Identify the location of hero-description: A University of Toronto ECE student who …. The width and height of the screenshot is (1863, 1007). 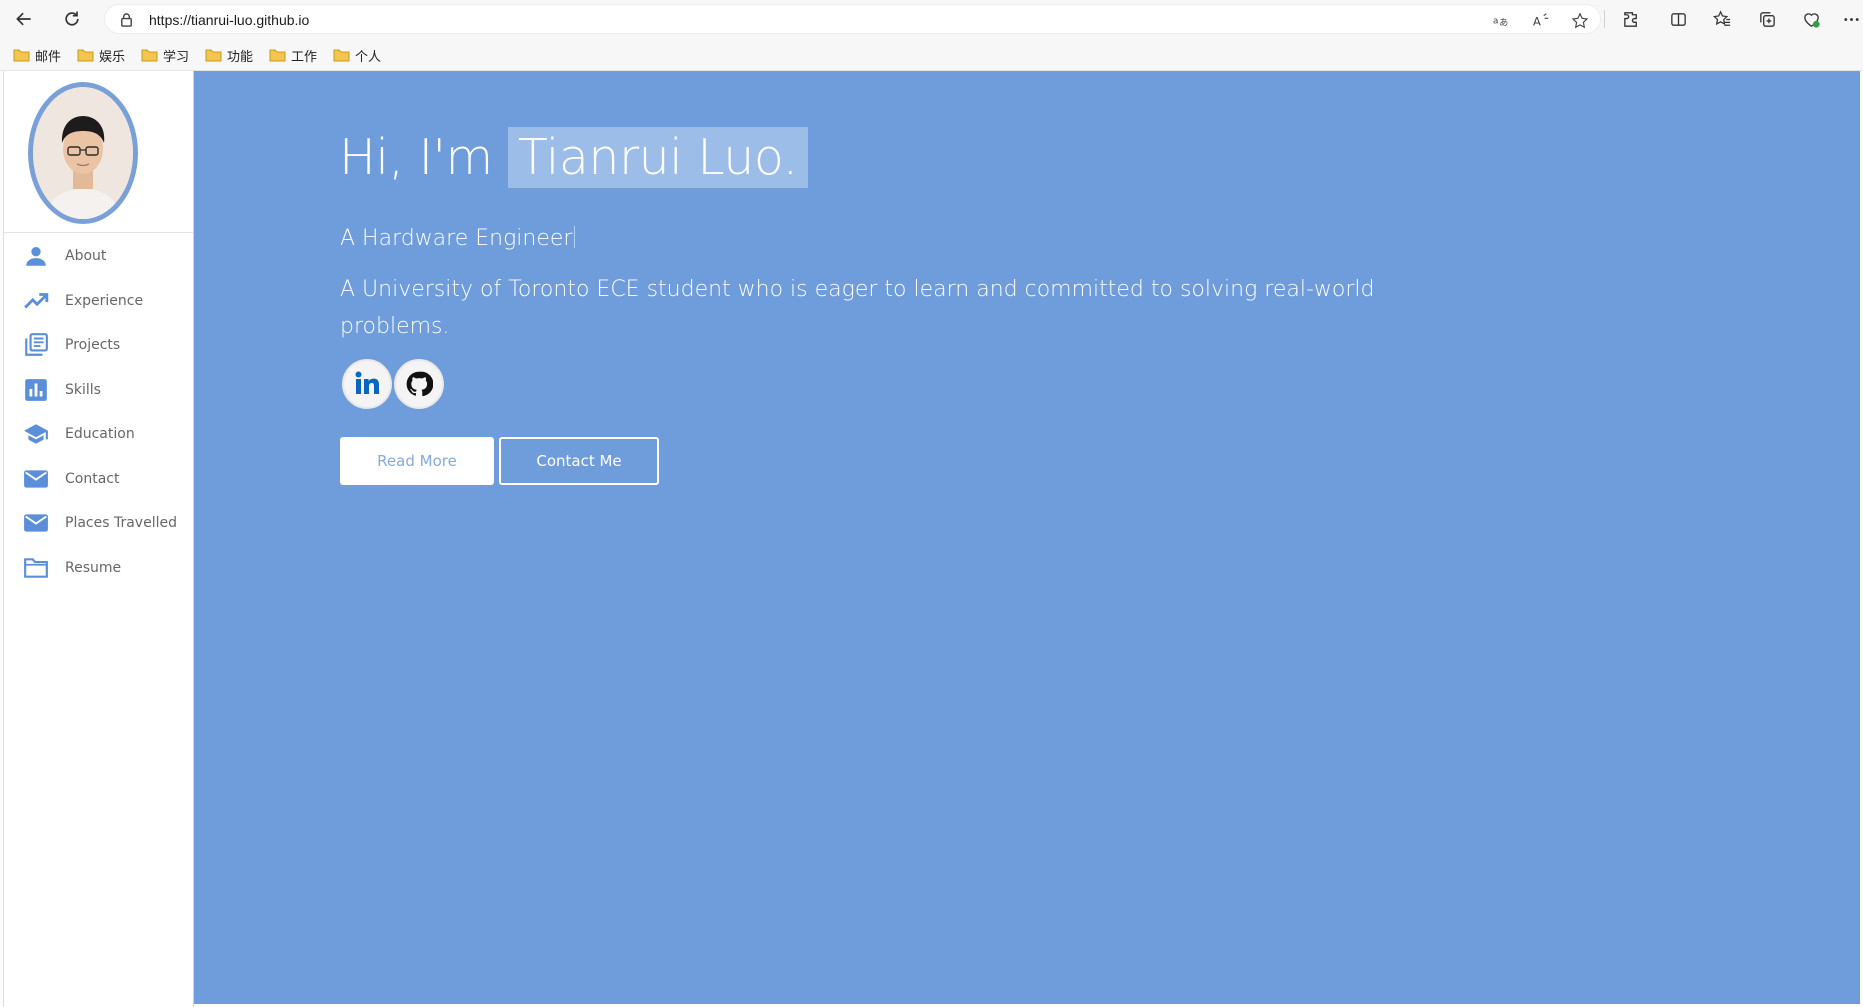
(857, 308).